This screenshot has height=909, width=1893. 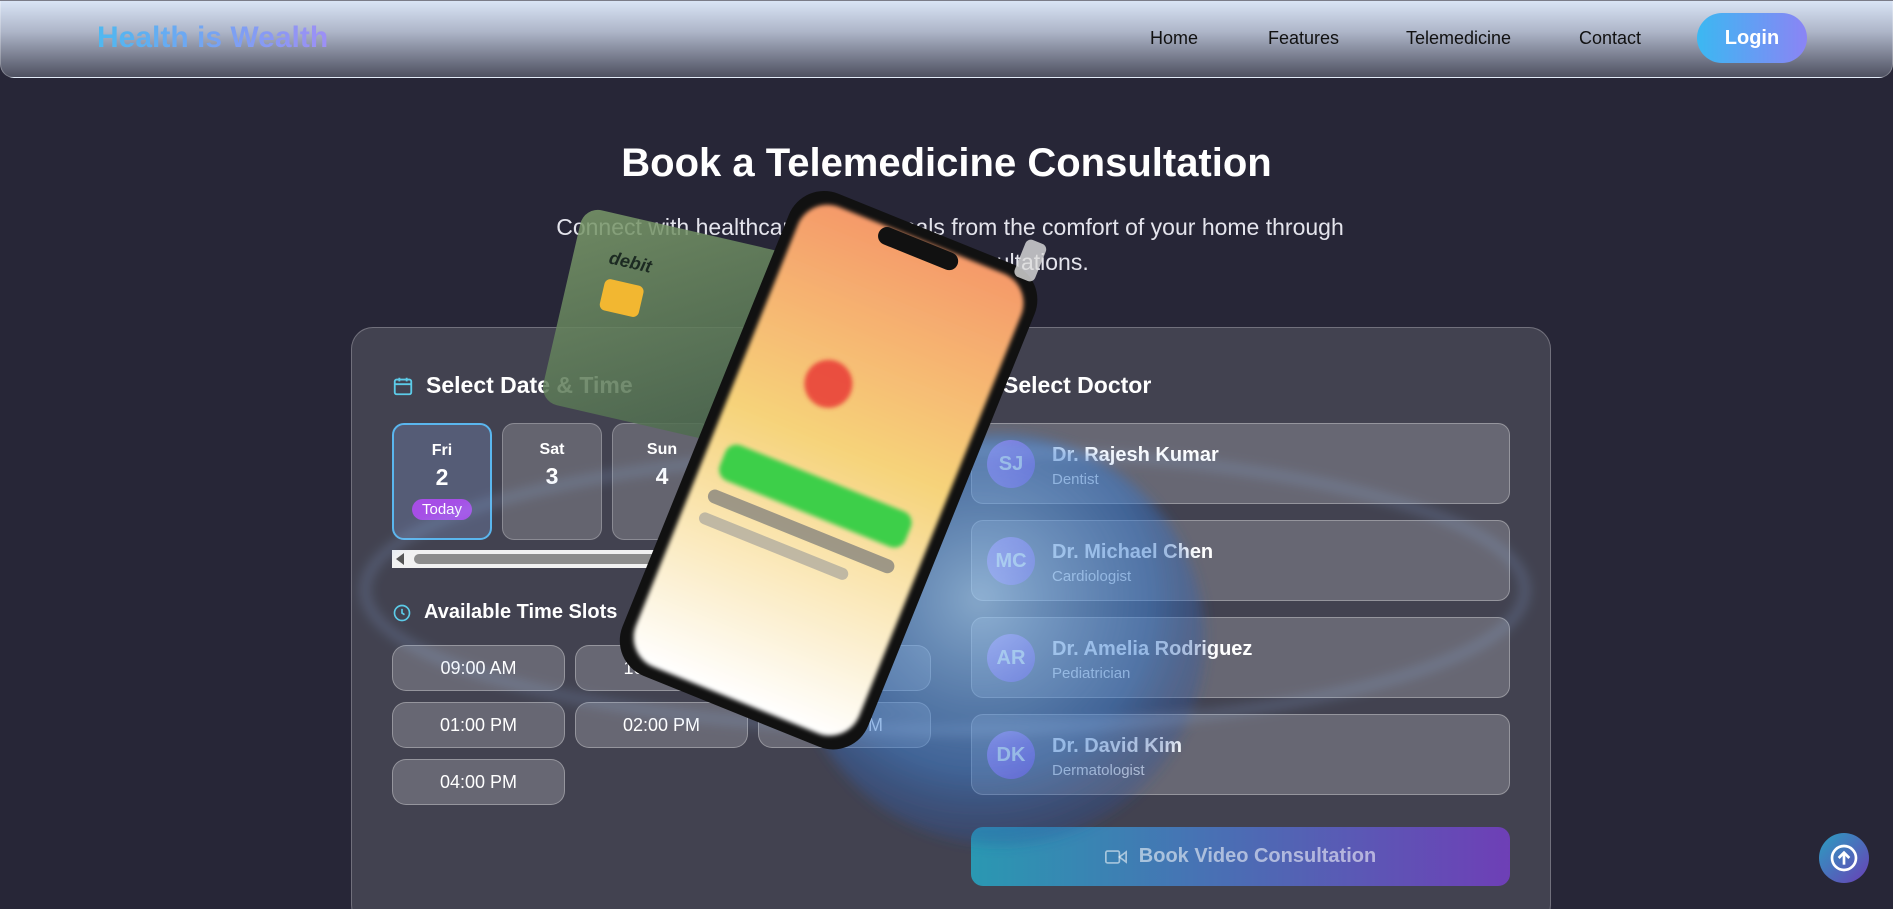 What do you see at coordinates (844, 668) in the screenshot?
I see `time-slot-1100: 11:00 AM` at bounding box center [844, 668].